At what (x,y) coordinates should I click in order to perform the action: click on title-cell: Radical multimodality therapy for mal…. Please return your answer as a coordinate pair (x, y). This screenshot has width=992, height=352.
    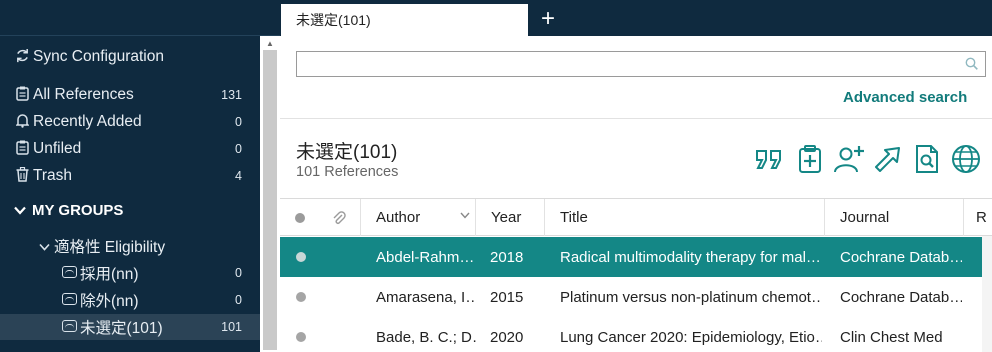
    Looking at the image, I should click on (690, 257).